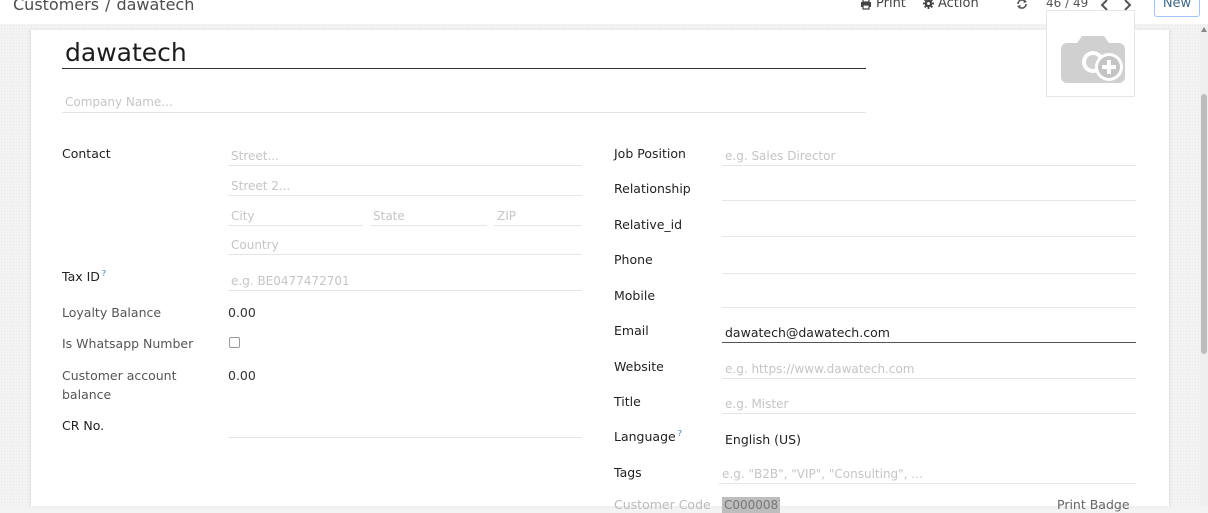 The height and width of the screenshot is (513, 1208). I want to click on job-position-label: Job Position, so click(650, 153).